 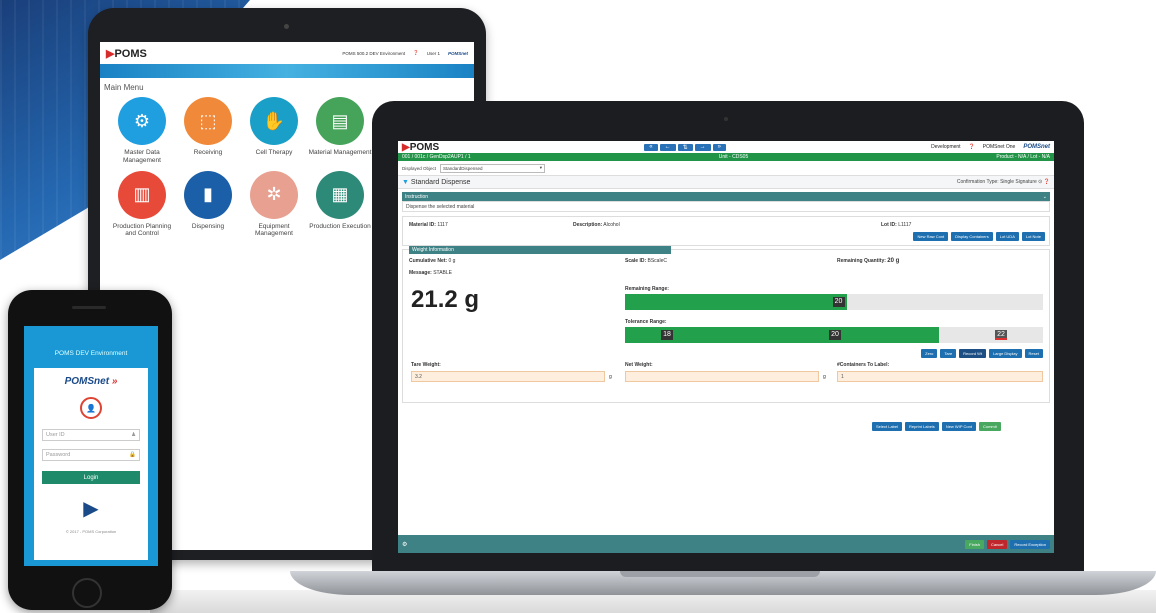 What do you see at coordinates (208, 204) in the screenshot?
I see `menu-tile: ▮ Dispensing` at bounding box center [208, 204].